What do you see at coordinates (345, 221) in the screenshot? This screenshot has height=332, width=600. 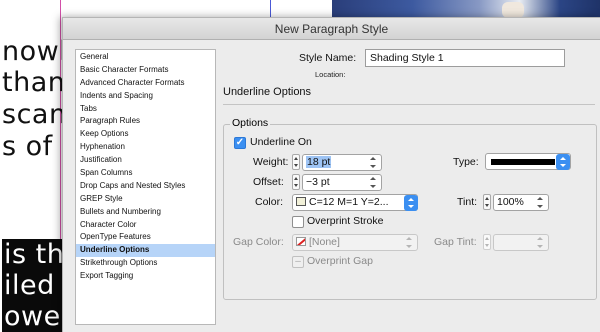 I see `overprint-stroke-label: Overprint Stroke` at bounding box center [345, 221].